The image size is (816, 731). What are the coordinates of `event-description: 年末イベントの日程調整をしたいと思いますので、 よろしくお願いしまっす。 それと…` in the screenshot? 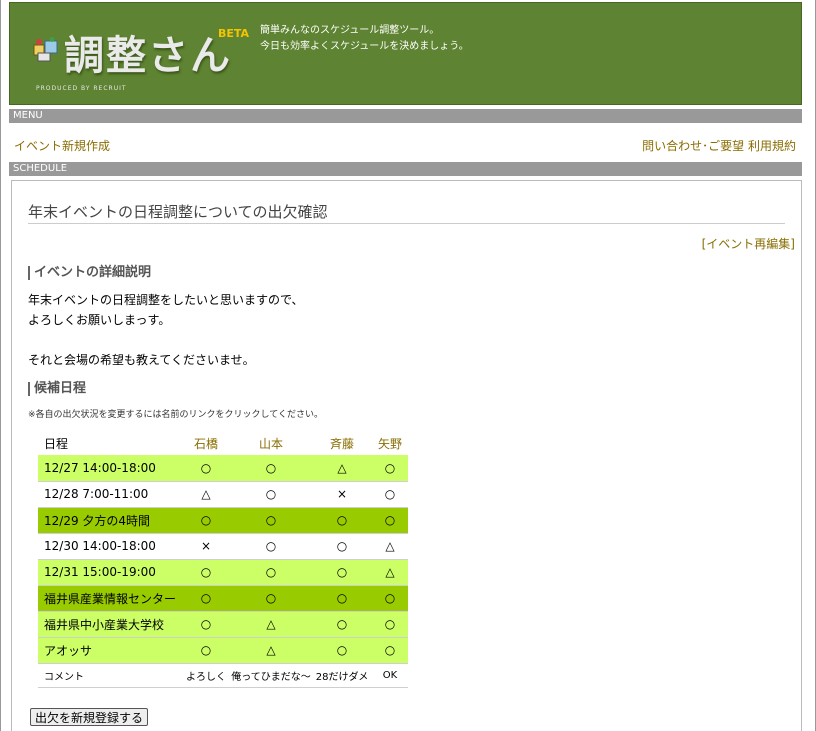 It's located at (166, 330).